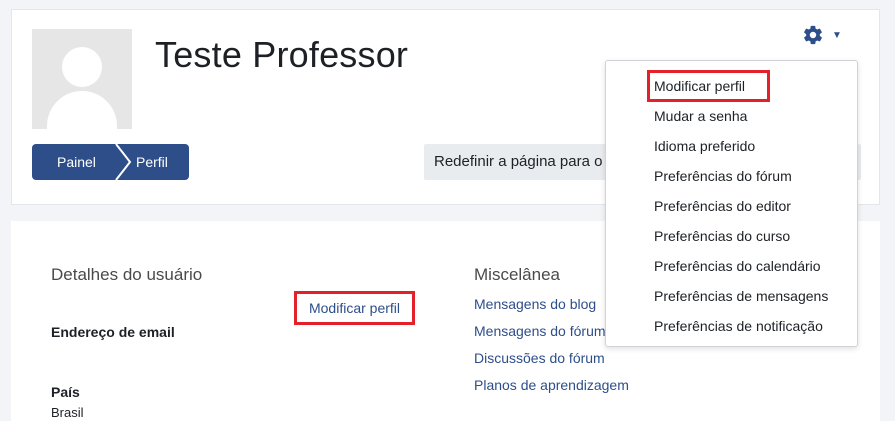 This screenshot has height=421, width=895. I want to click on avatar, so click(82, 79).